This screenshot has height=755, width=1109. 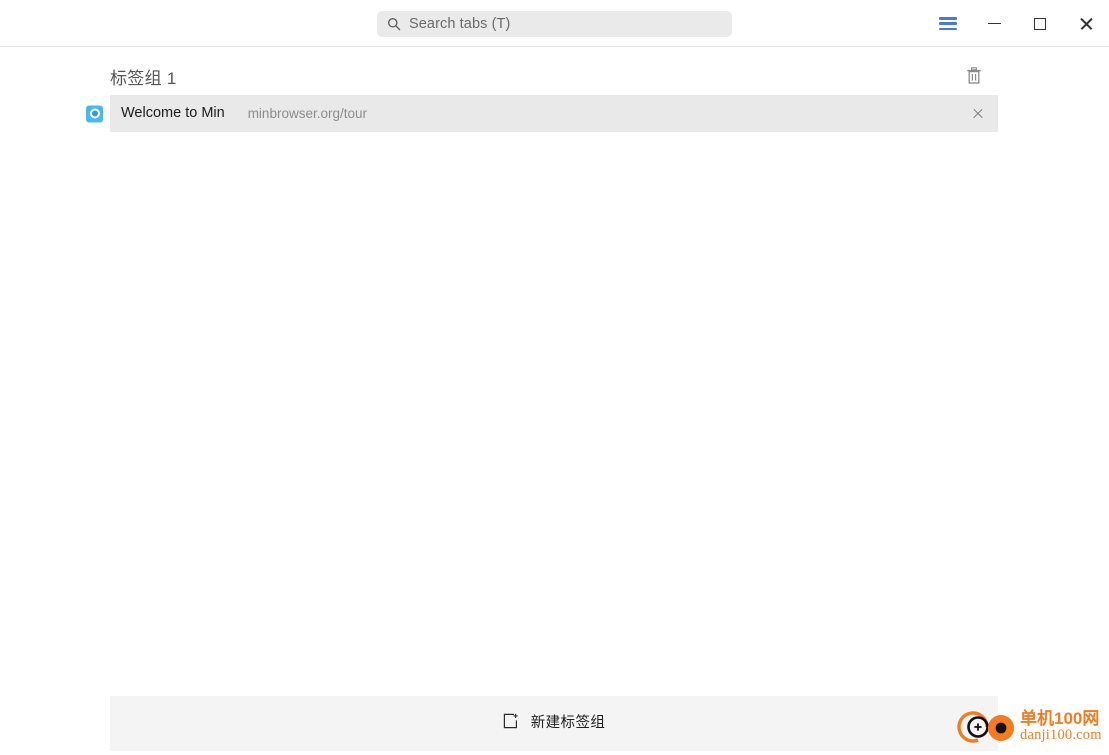 What do you see at coordinates (460, 23) in the screenshot?
I see `search-input-placeholder: Search tabs (T)` at bounding box center [460, 23].